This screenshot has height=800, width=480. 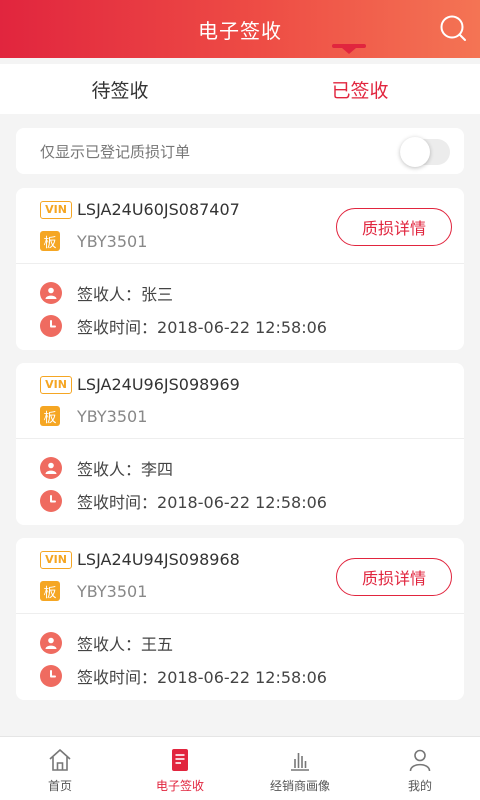 What do you see at coordinates (240, 482) in the screenshot?
I see `order-card-body: 签收人：李四 签收时间：2018-06-22 12:58:06` at bounding box center [240, 482].